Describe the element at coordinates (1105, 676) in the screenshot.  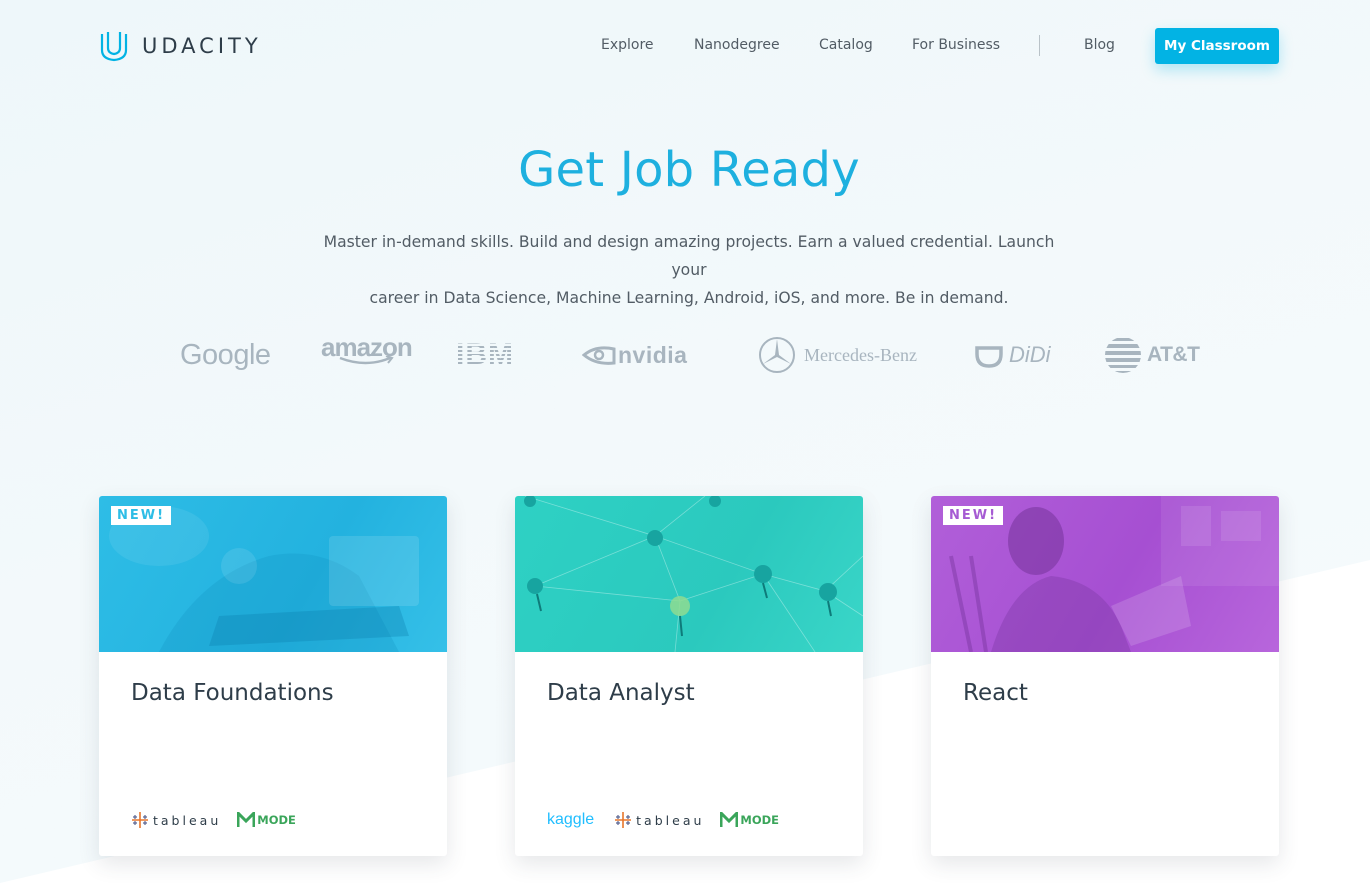
I see `program-card-react: NEW! React` at that location.